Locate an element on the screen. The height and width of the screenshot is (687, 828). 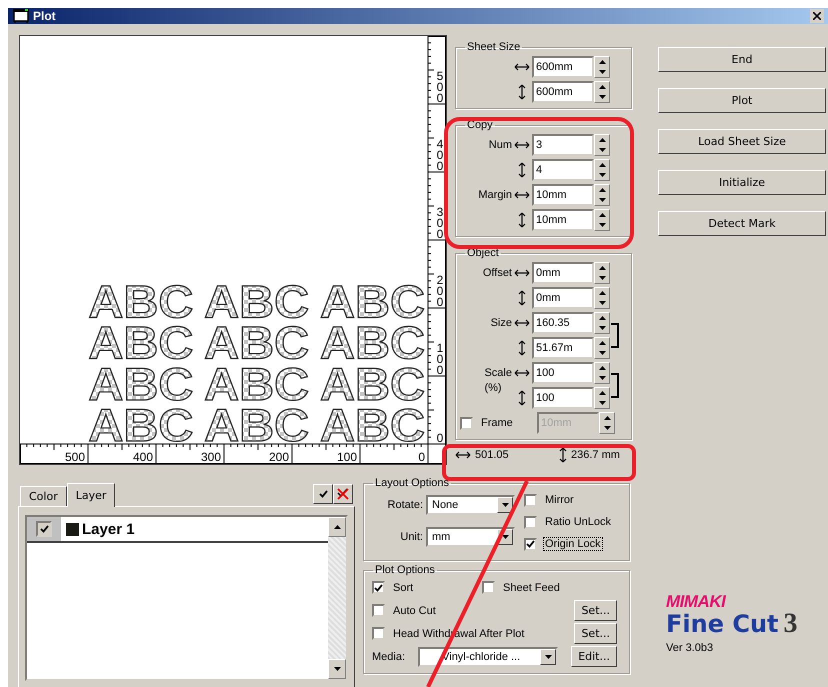
width-readout: 501.05 is located at coordinates (492, 455).